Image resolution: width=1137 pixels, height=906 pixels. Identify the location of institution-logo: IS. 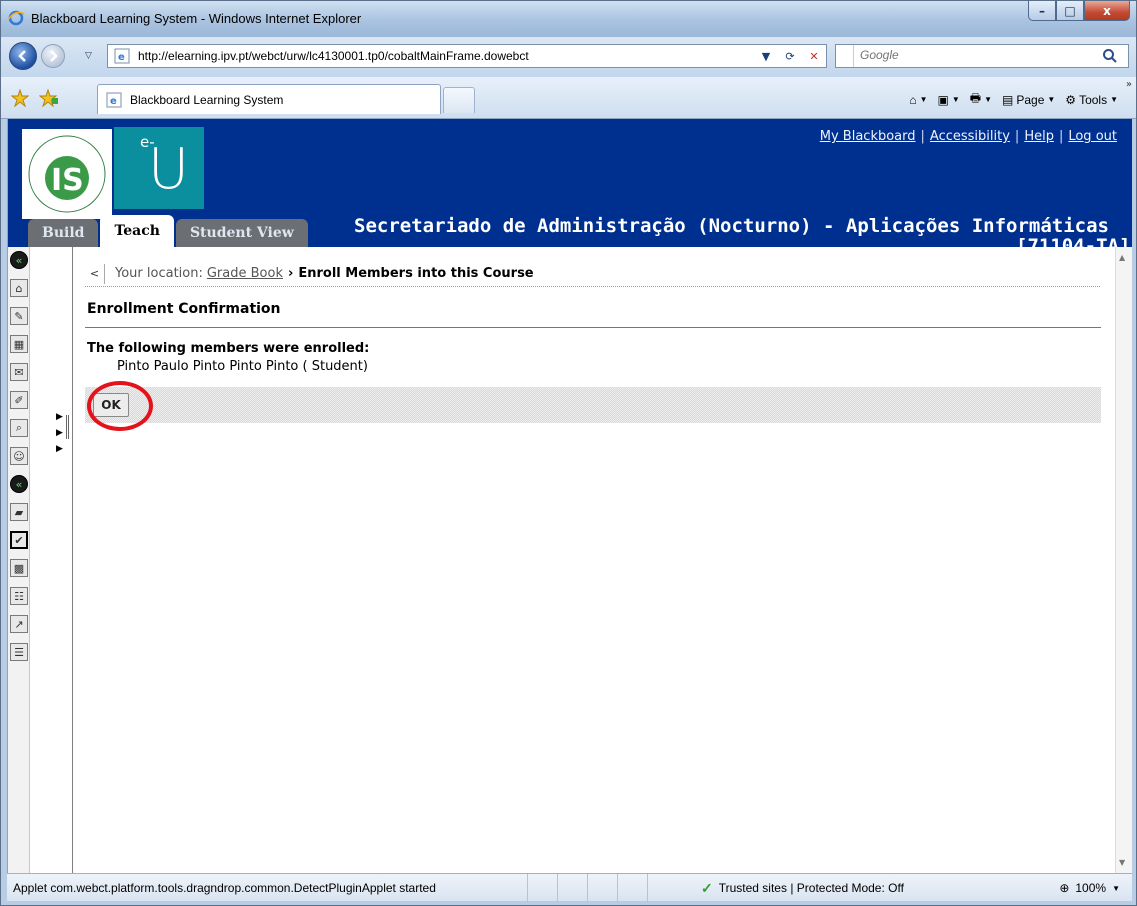
(67, 174).